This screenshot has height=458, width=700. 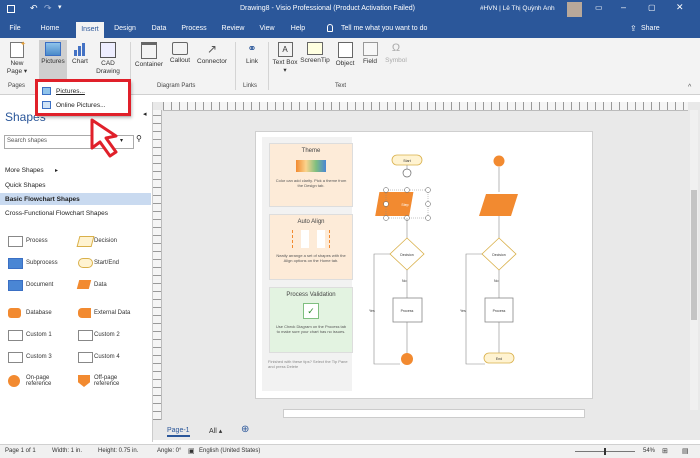 What do you see at coordinates (599, 7) in the screenshot?
I see `ribbon-display-options-icon: ▭` at bounding box center [599, 7].